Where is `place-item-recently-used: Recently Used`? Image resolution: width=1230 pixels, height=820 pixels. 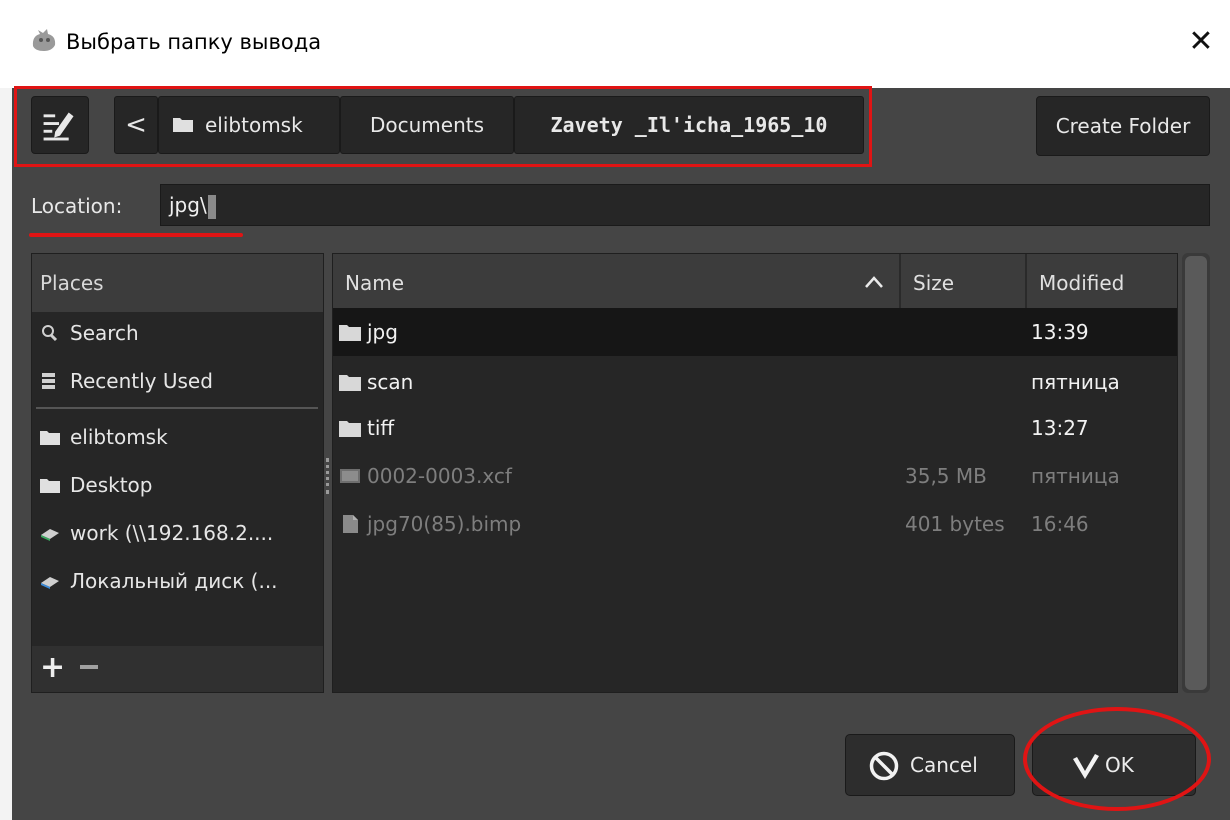 place-item-recently-used: Recently Used is located at coordinates (177, 381).